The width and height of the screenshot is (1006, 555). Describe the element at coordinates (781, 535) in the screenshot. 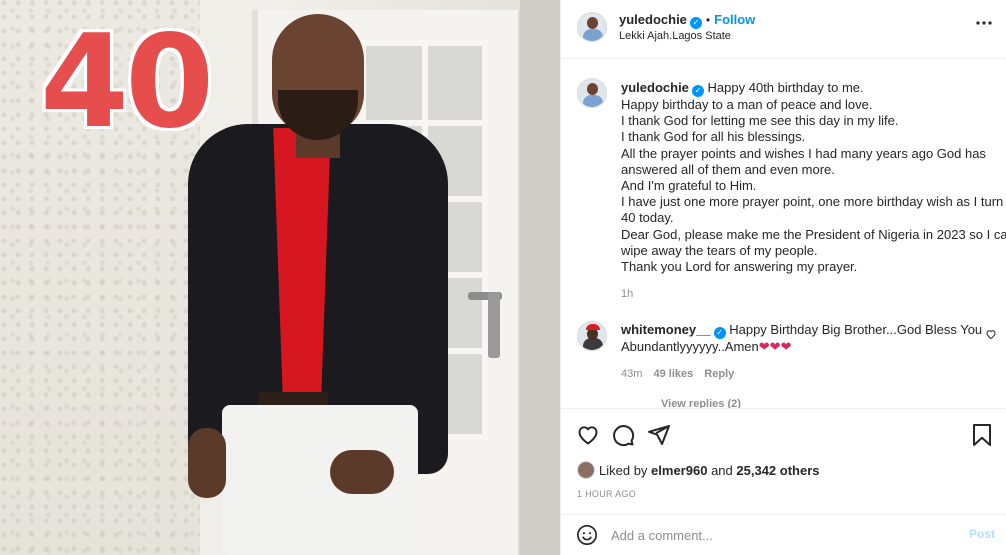

I see `comment-input` at that location.